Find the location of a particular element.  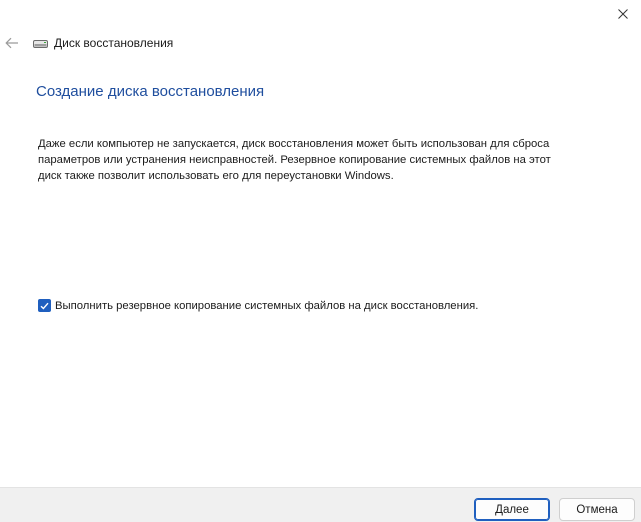

back-arrow-icon is located at coordinates (11, 43).